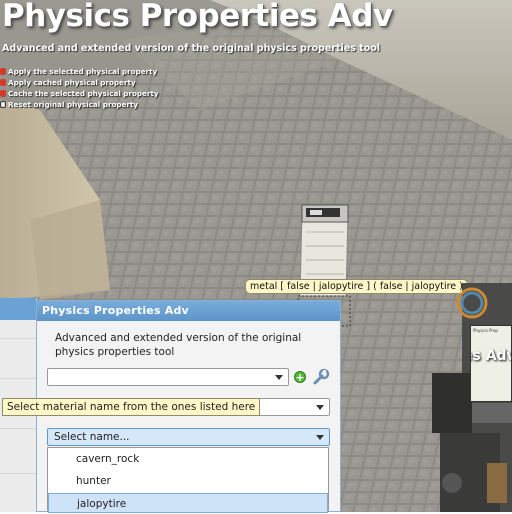 This screenshot has height=514, width=512. Describe the element at coordinates (188, 311) in the screenshot. I see `panel-title: Physics Properties Adv` at that location.